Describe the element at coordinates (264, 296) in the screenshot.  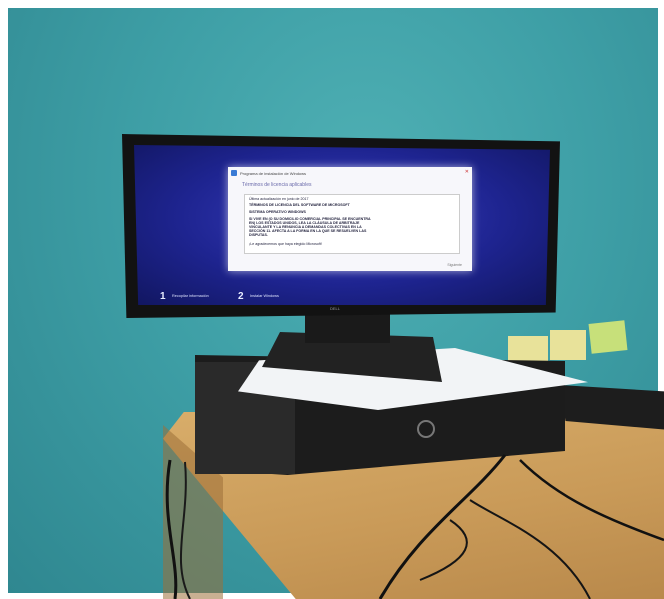
I see `step-label: Instalar Windows` at that location.